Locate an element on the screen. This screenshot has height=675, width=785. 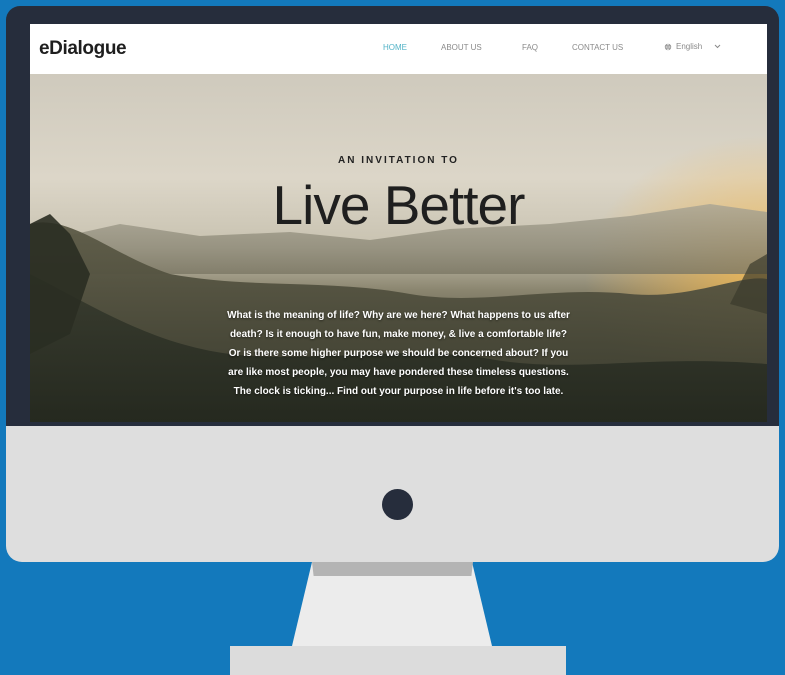
chevron-down-icon is located at coordinates (717, 46).